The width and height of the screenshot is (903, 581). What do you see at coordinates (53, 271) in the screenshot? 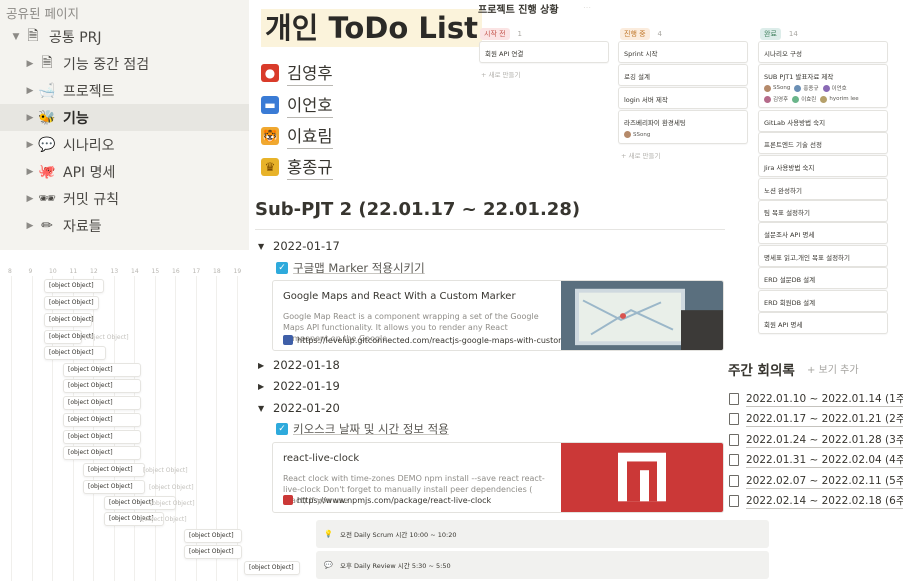
I see `timeline-tick: 10` at bounding box center [53, 271].